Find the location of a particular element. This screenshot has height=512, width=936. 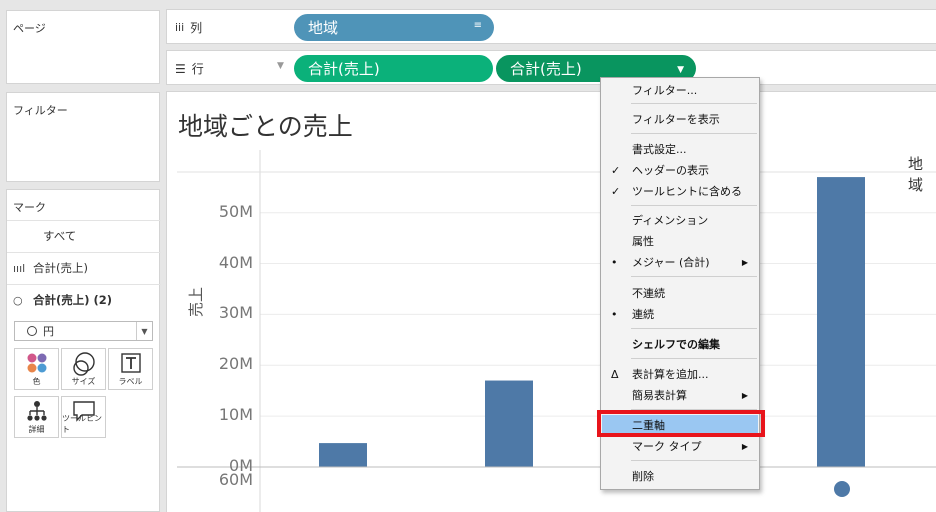

rows-shelf: ☰ 行 ▼ 合計(売上) 合計(売上) ▼ is located at coordinates (551, 67).